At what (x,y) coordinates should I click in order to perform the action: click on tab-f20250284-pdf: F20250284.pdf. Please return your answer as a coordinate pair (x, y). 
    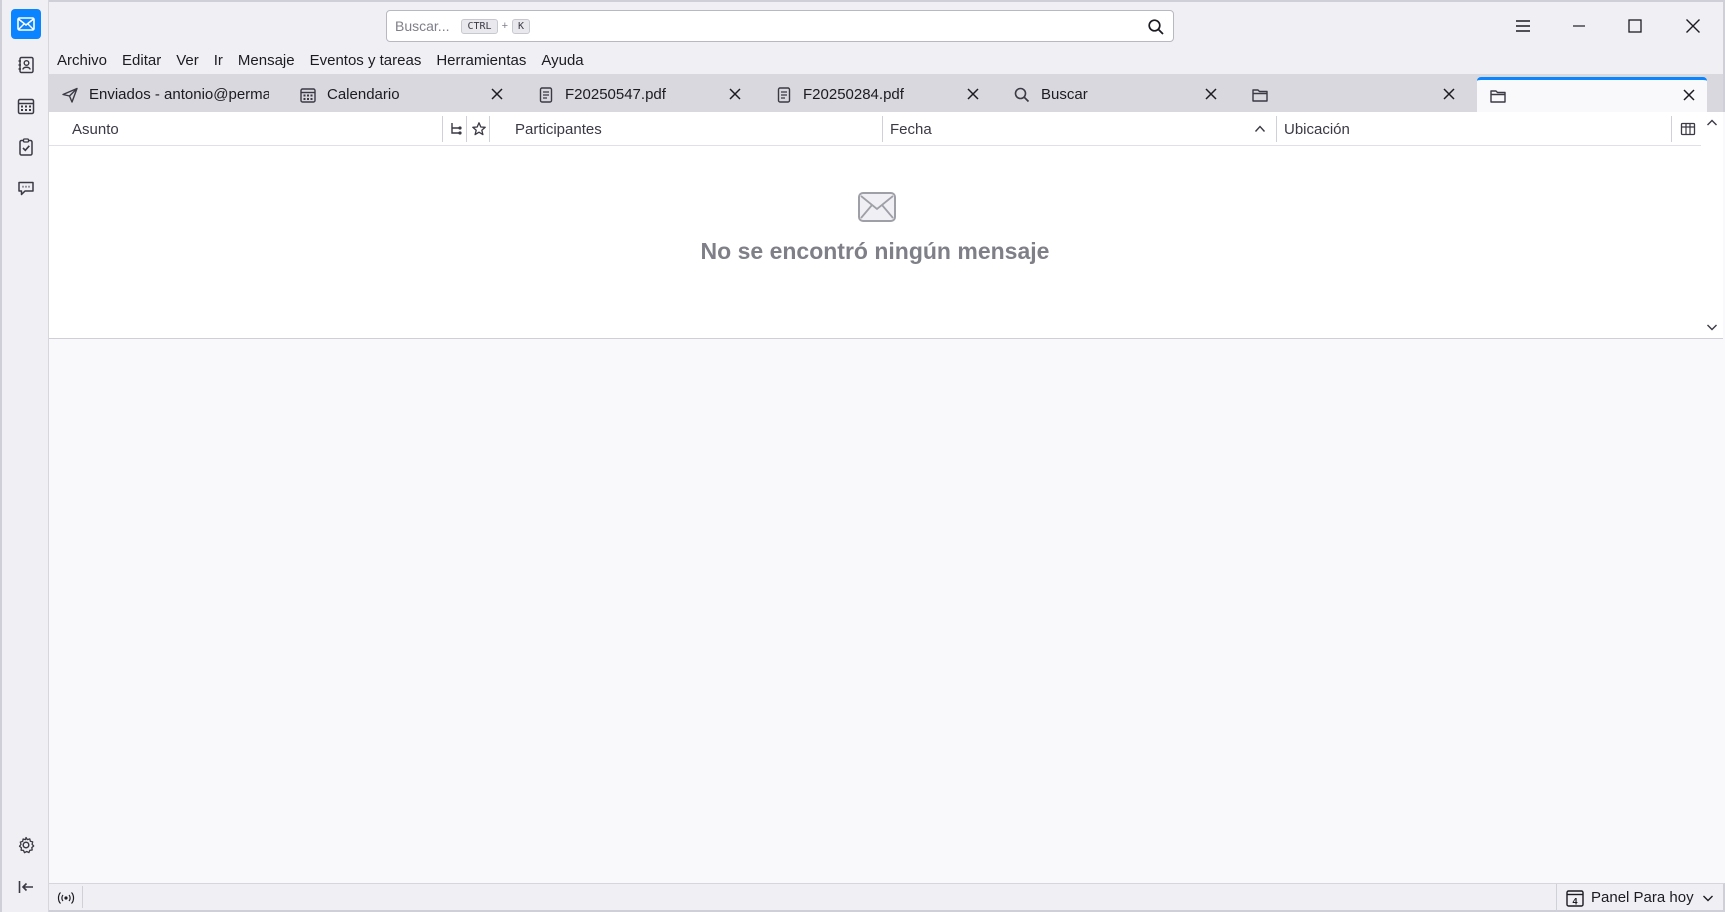
    Looking at the image, I should click on (877, 94).